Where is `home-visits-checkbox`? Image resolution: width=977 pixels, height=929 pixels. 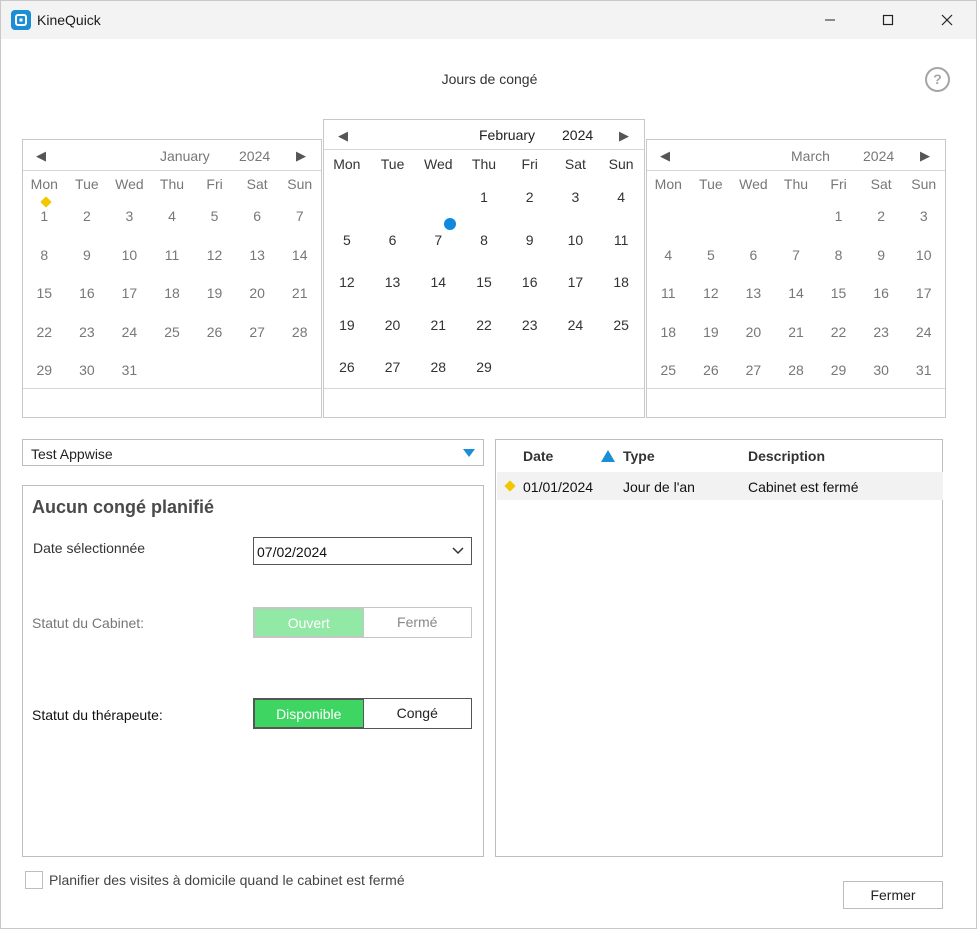
home-visits-checkbox is located at coordinates (34, 880).